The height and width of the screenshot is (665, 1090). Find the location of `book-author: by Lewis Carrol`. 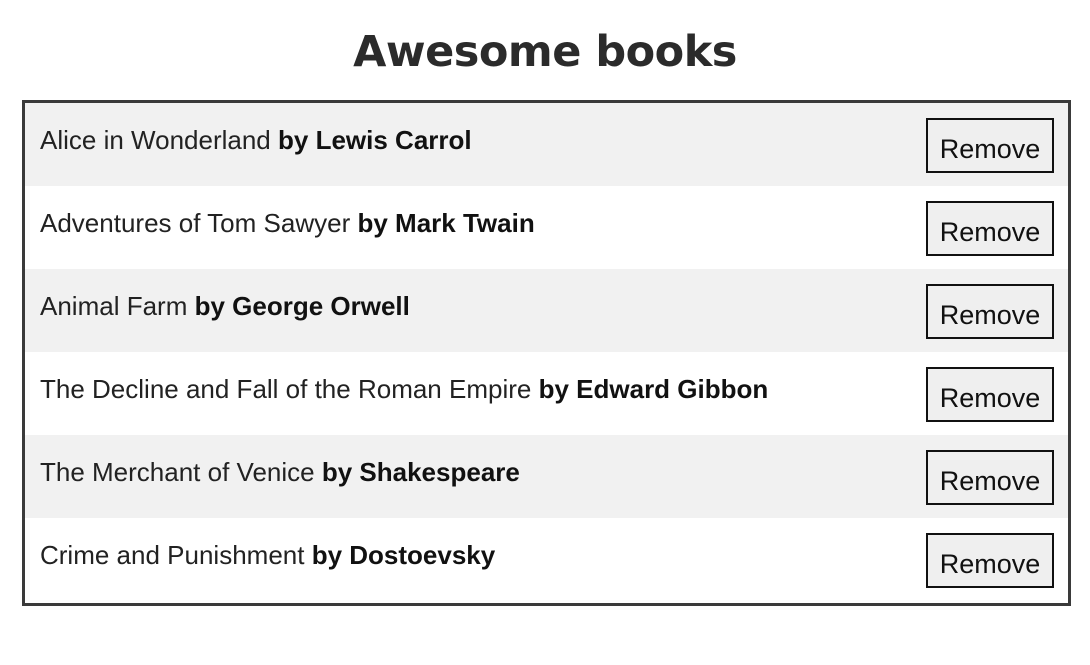

book-author: by Lewis Carrol is located at coordinates (375, 140).